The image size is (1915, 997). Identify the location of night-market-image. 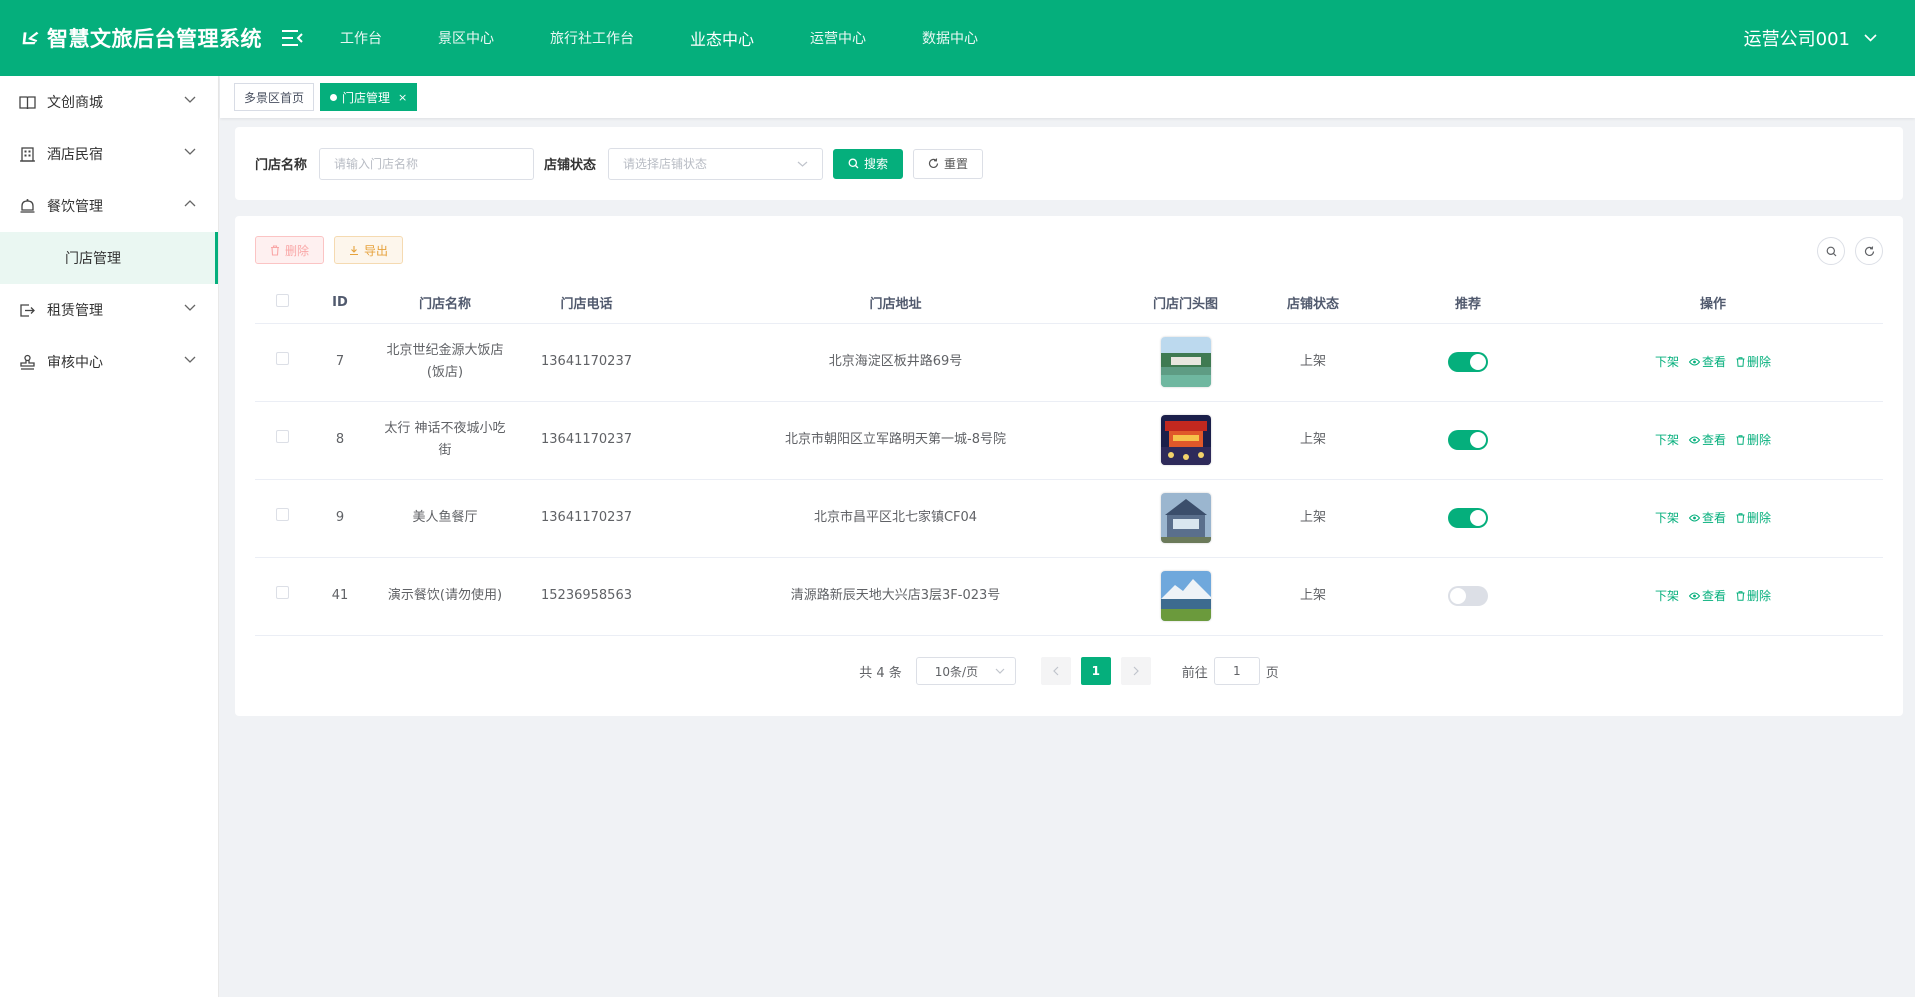
(1185, 440).